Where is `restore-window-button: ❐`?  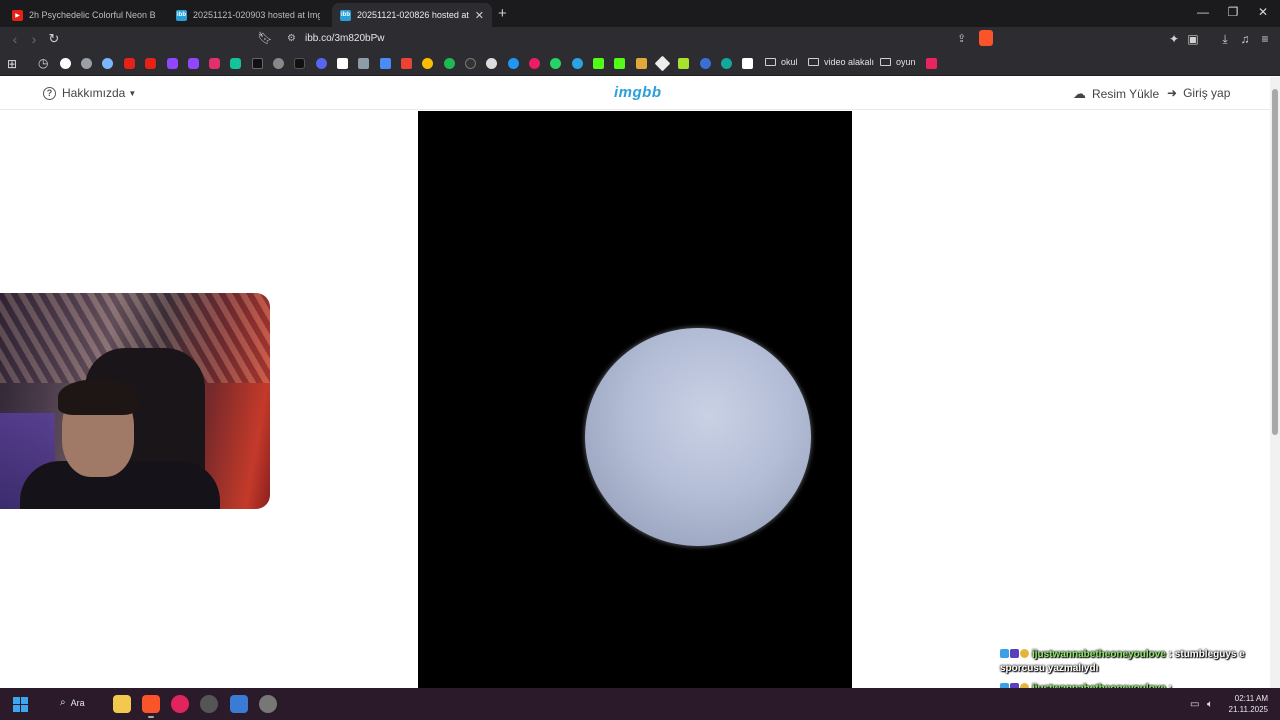
restore-window-button: ❐ is located at coordinates (1233, 12).